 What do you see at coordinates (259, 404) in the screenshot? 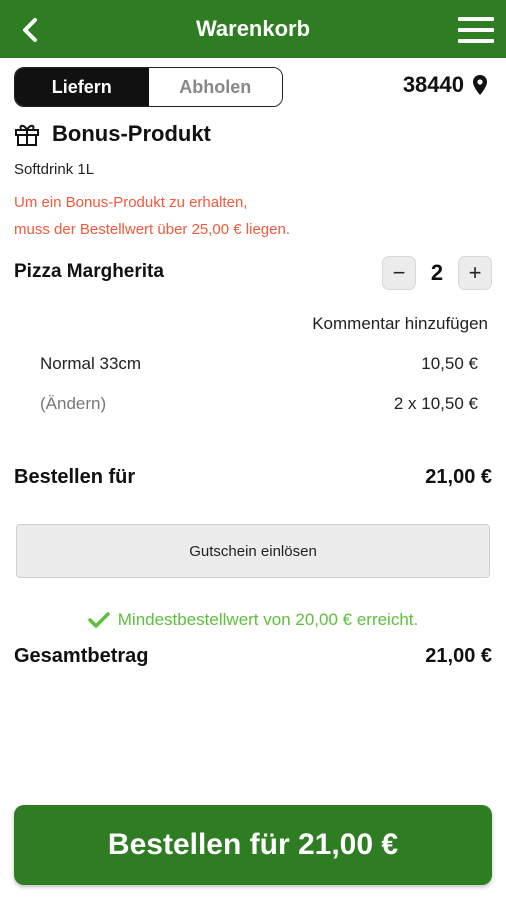
I see `item-change-row: (Ändern) 2 x 10,50 €` at bounding box center [259, 404].